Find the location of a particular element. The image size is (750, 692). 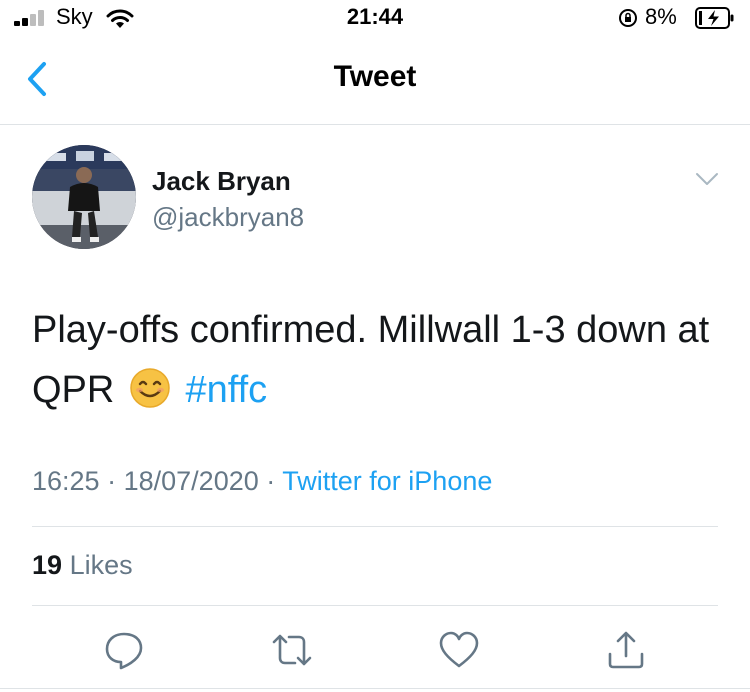

likes-label: Likes is located at coordinates (101, 565).